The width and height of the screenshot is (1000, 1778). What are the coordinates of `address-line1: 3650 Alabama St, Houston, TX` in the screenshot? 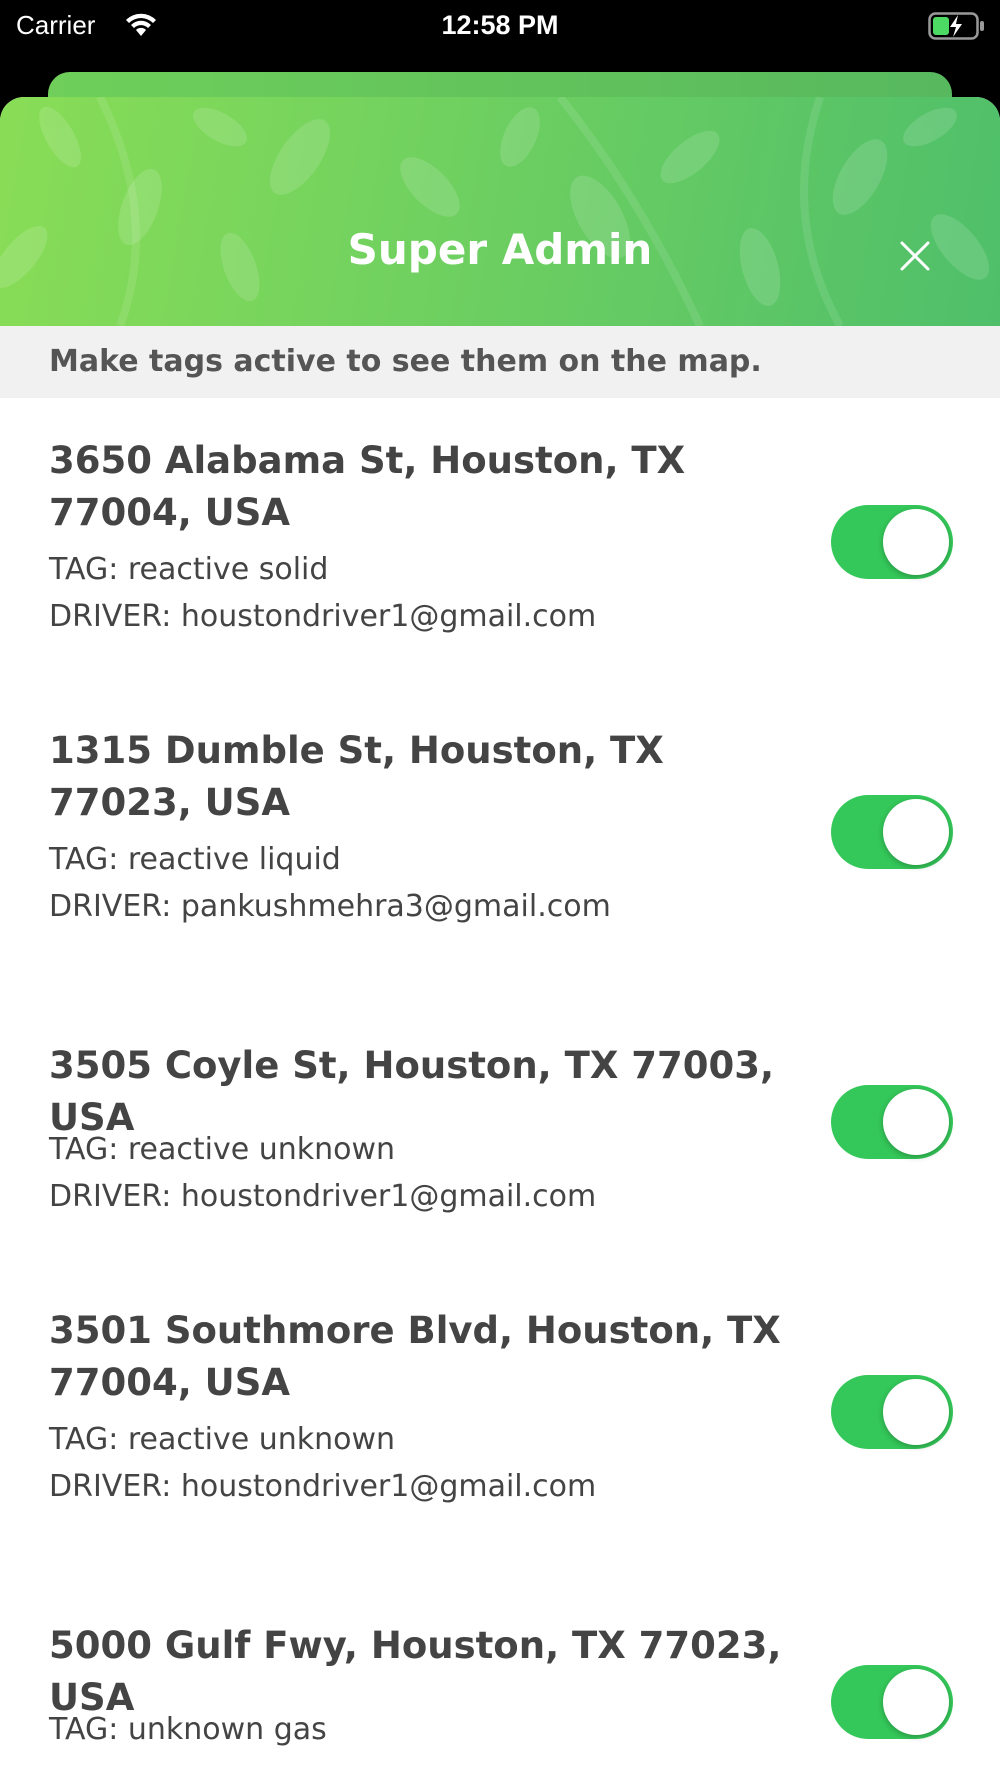 It's located at (367, 460).